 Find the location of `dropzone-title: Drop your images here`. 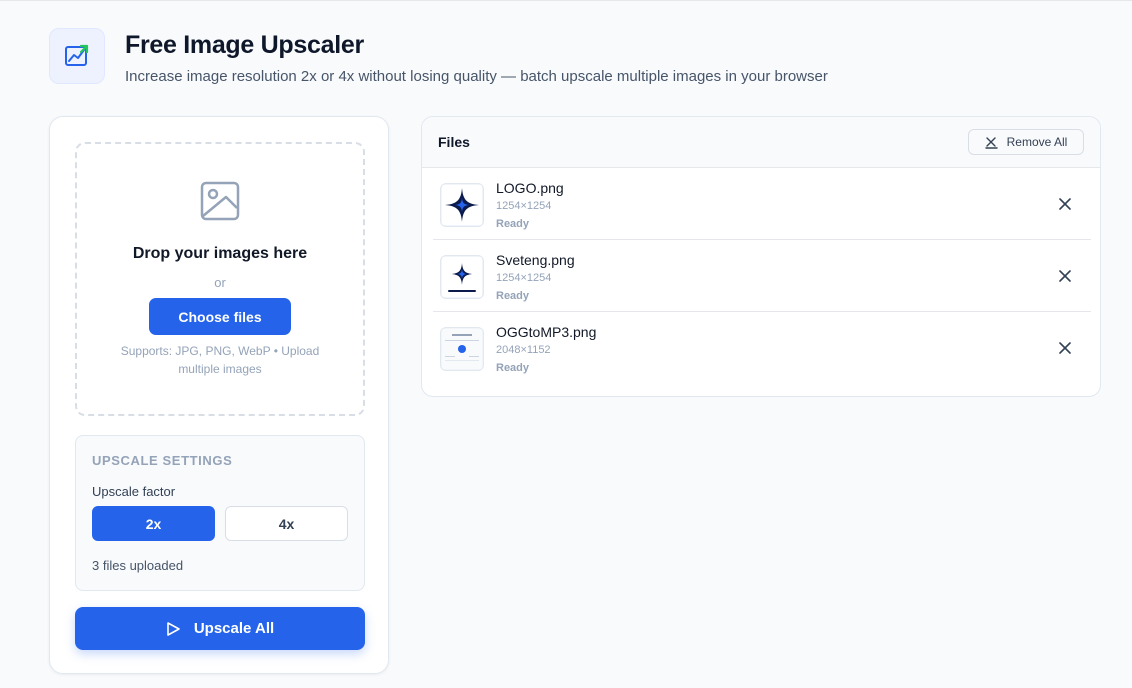

dropzone-title: Drop your images here is located at coordinates (220, 253).